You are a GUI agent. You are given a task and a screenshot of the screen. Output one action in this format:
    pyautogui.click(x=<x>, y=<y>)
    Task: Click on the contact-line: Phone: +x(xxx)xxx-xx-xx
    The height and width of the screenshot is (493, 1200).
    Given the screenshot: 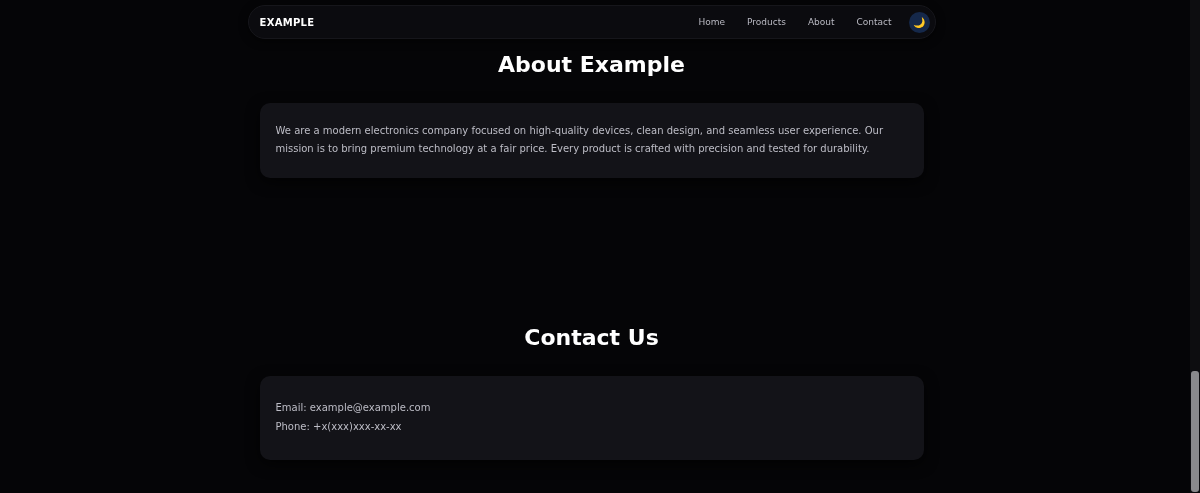 What is the action you would take?
    pyautogui.click(x=339, y=427)
    